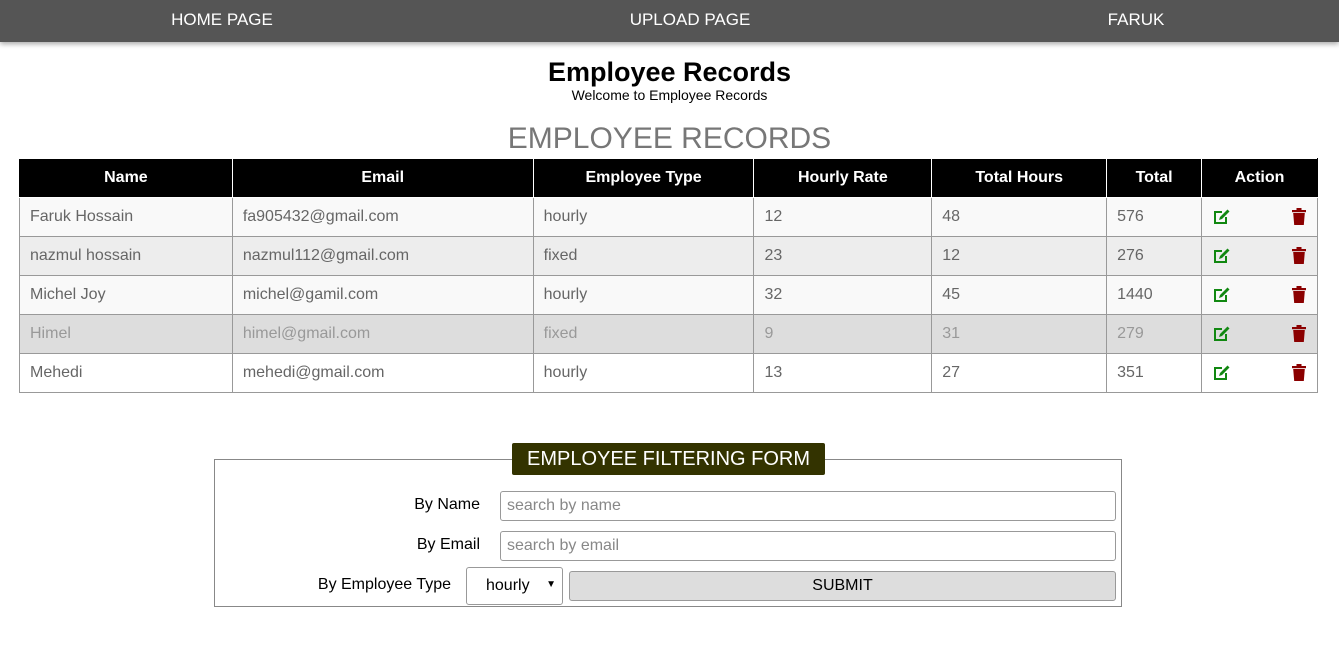 This screenshot has width=1339, height=649. Describe the element at coordinates (668, 459) in the screenshot. I see `filter-form-legend: EMPLOYEE FILTERING FORM` at that location.